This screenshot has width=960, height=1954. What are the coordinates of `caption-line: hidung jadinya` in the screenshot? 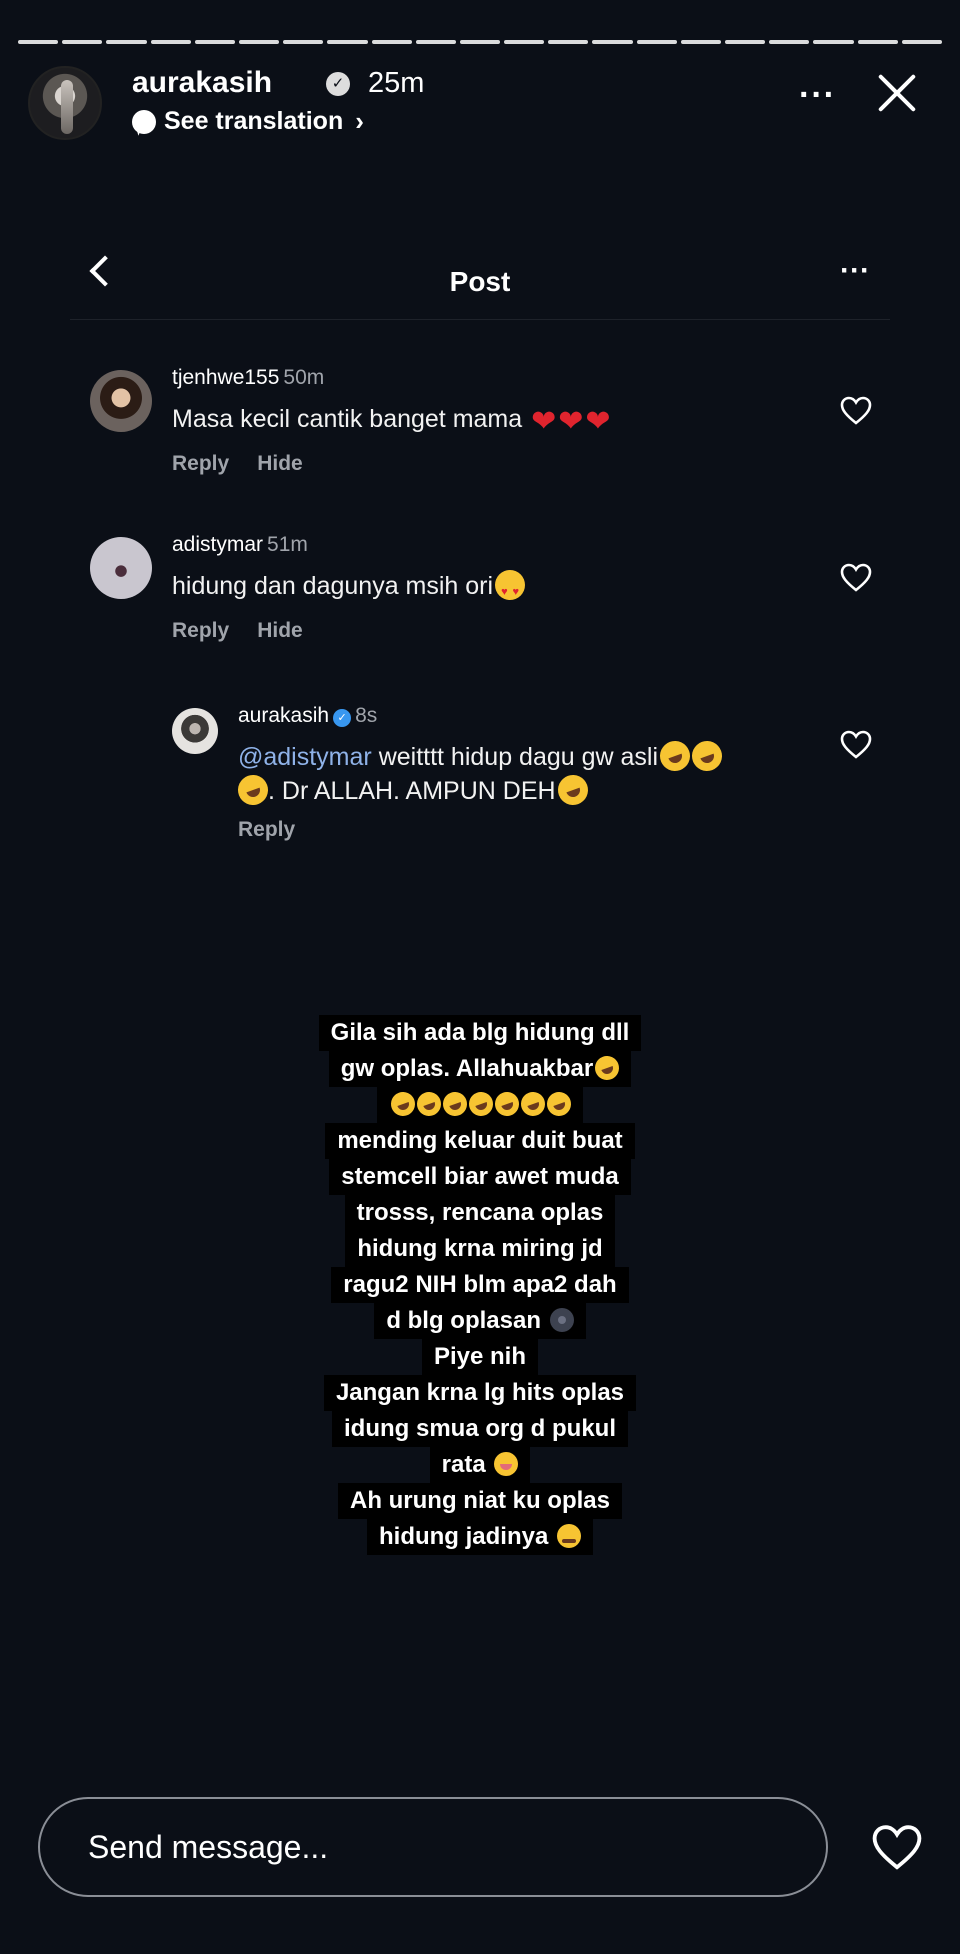 It's located at (479, 1537).